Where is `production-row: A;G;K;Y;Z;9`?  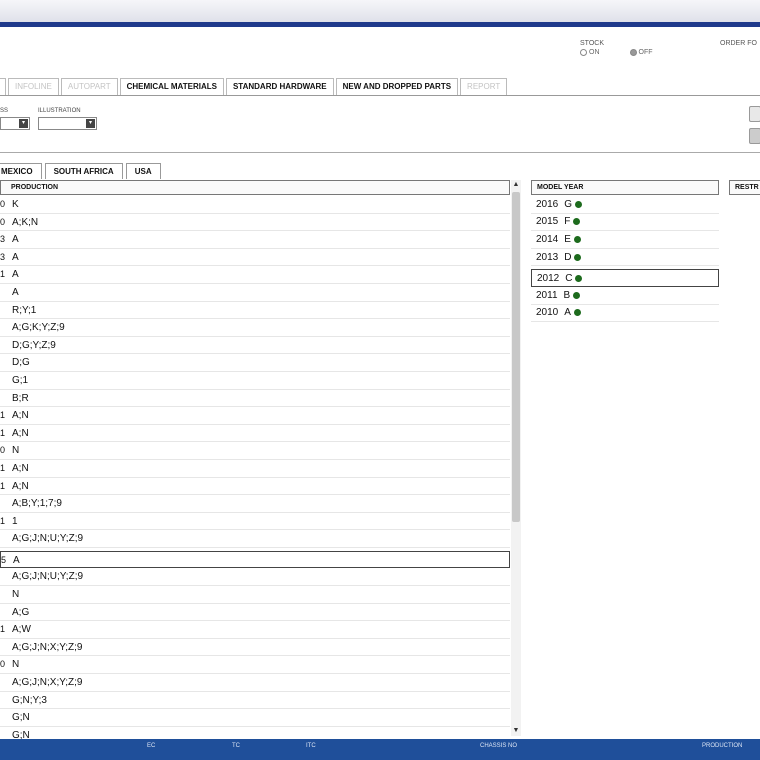
production-row: A;G;K;Y;Z;9 is located at coordinates (255, 328).